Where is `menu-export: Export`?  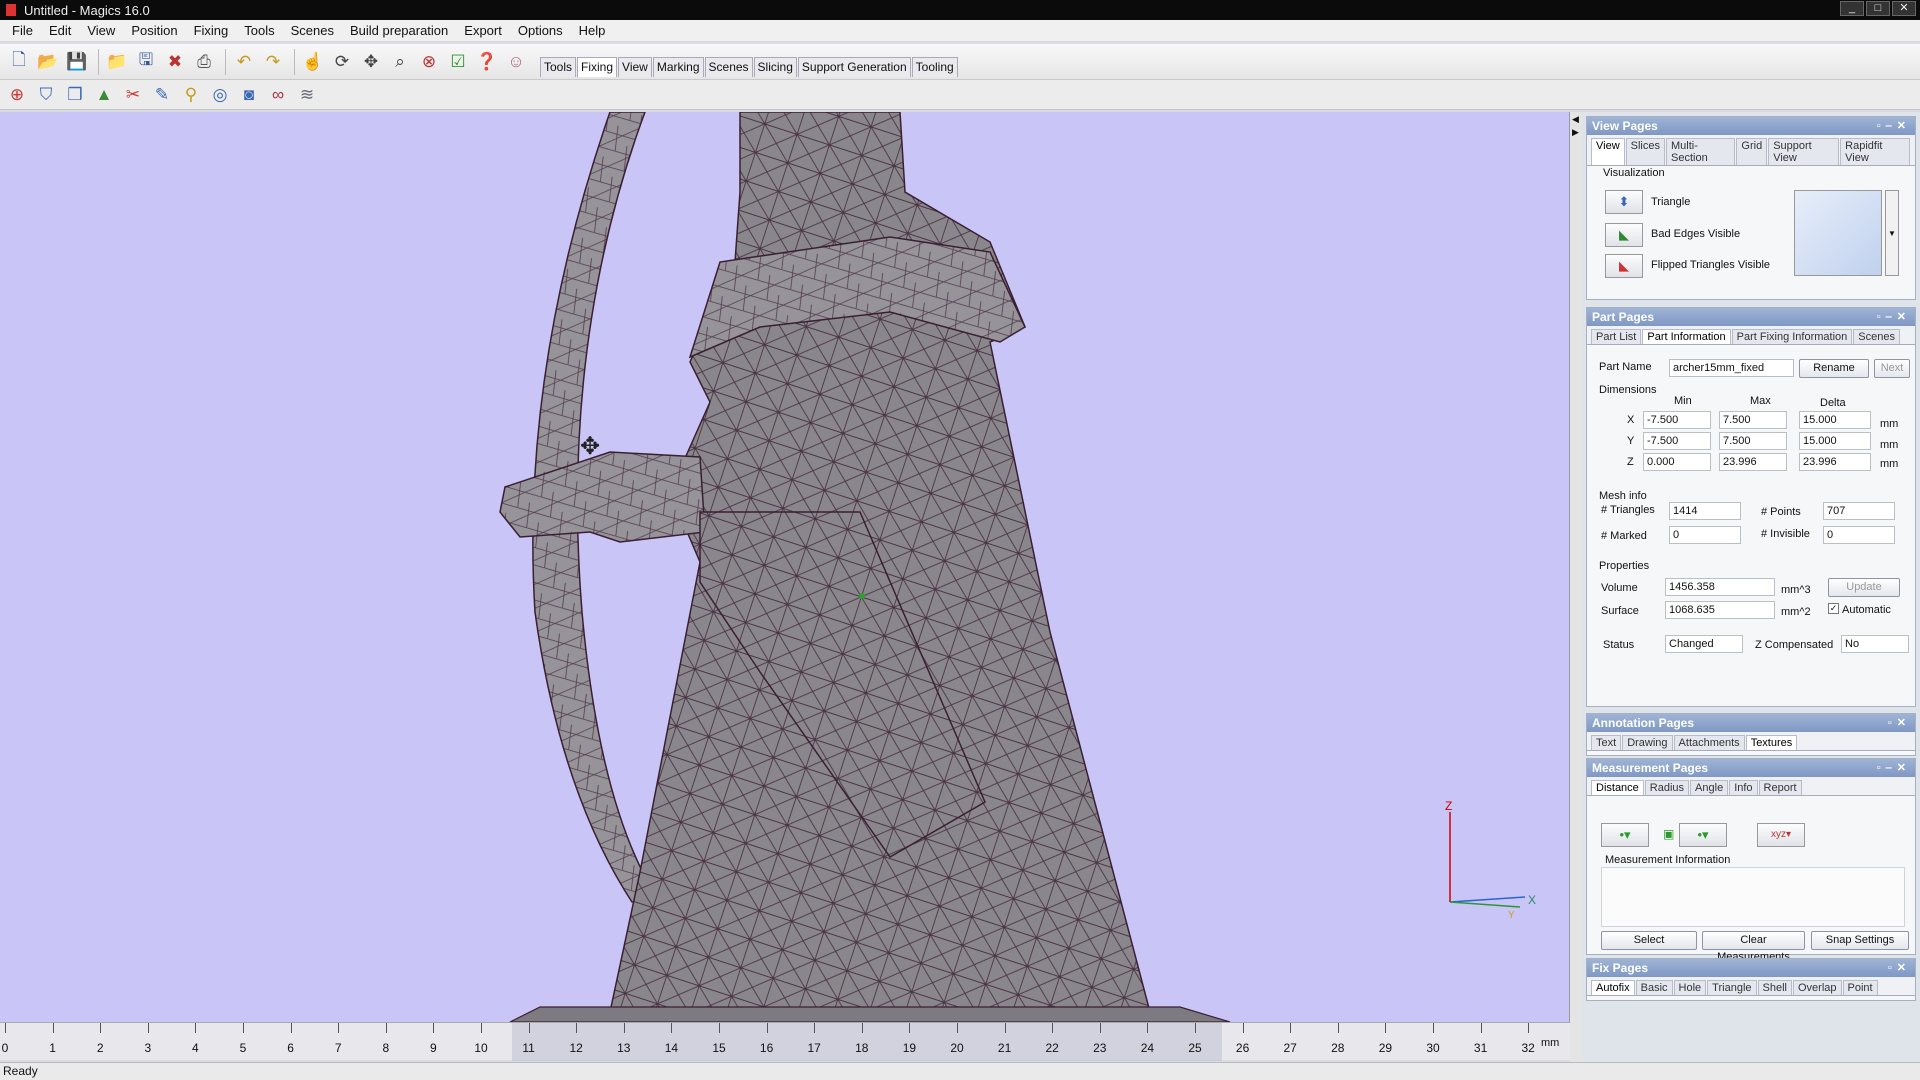
menu-export: Export is located at coordinates (483, 30).